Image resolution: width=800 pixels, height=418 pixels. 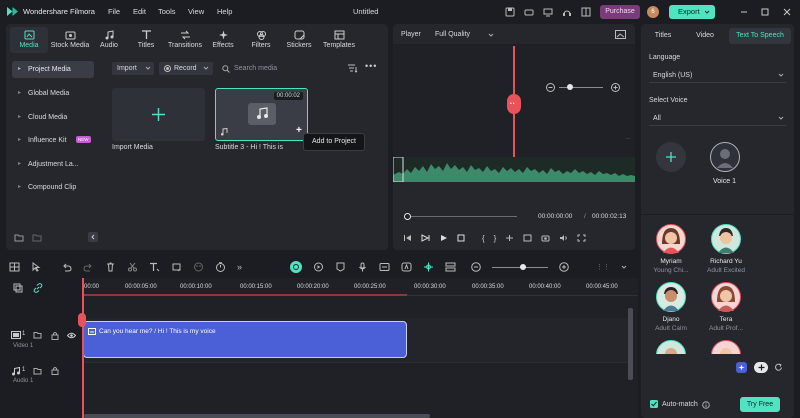 I want to click on microphone-icon, so click(x=362, y=267).